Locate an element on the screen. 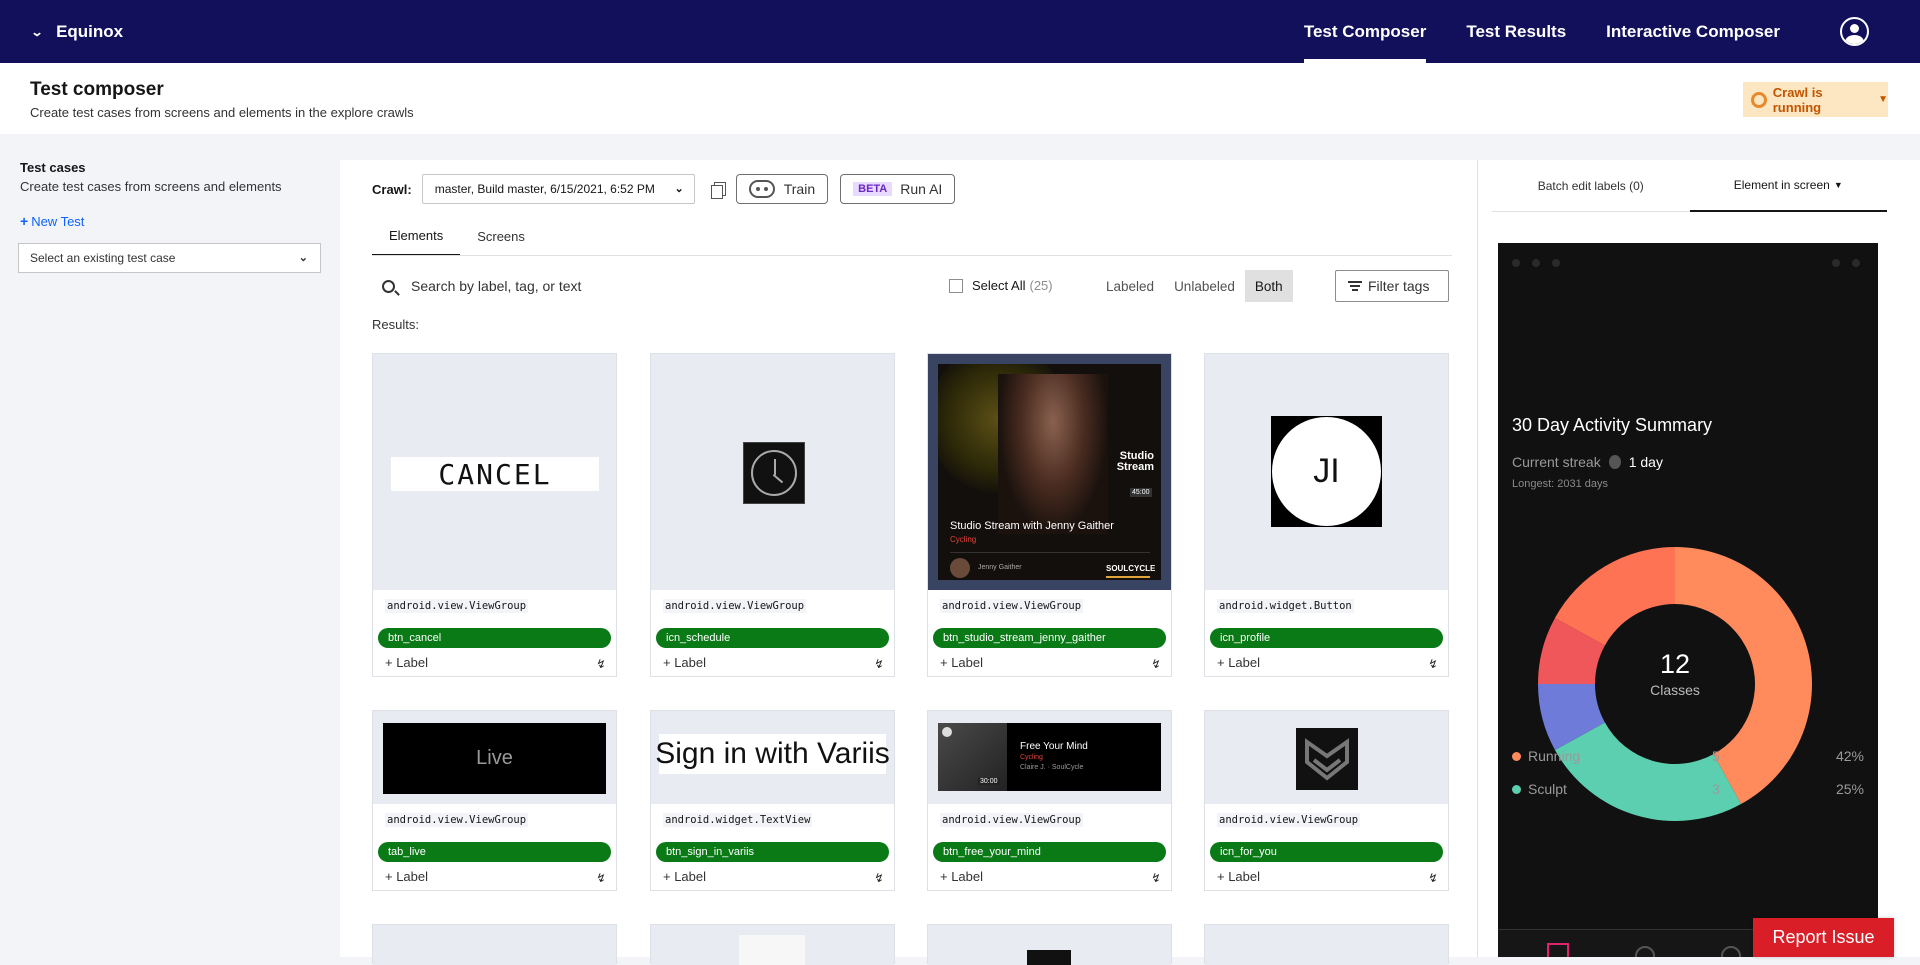  for-you-icon is located at coordinates (1327, 759).